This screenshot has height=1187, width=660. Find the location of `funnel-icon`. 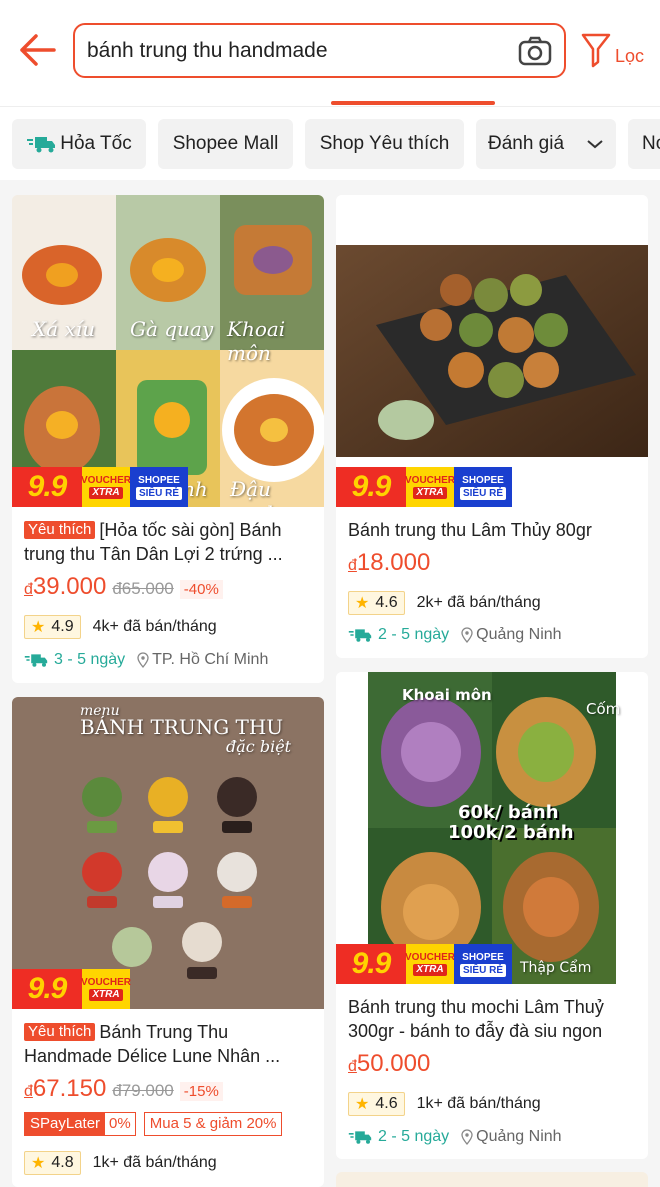

funnel-icon is located at coordinates (596, 50).